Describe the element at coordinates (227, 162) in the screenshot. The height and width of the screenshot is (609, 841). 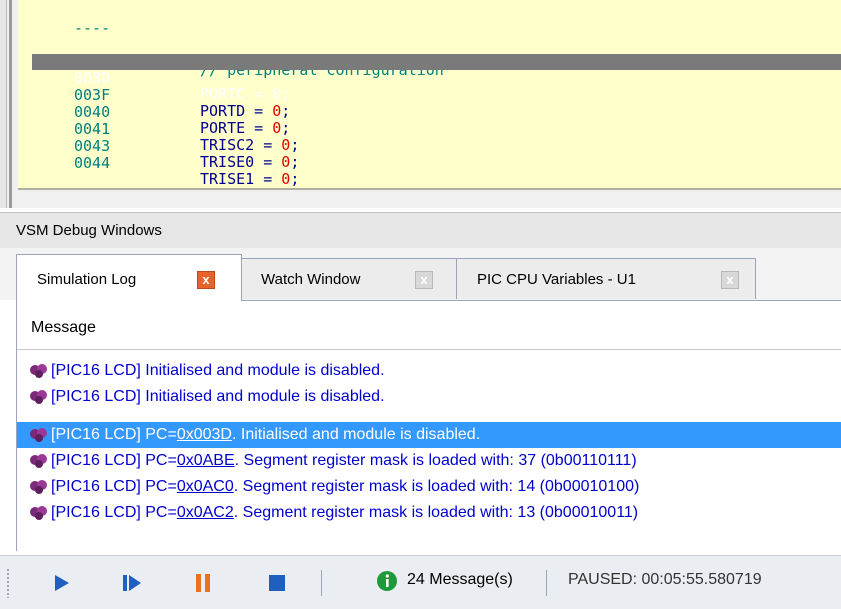
I see `code-register: TRISE0` at that location.